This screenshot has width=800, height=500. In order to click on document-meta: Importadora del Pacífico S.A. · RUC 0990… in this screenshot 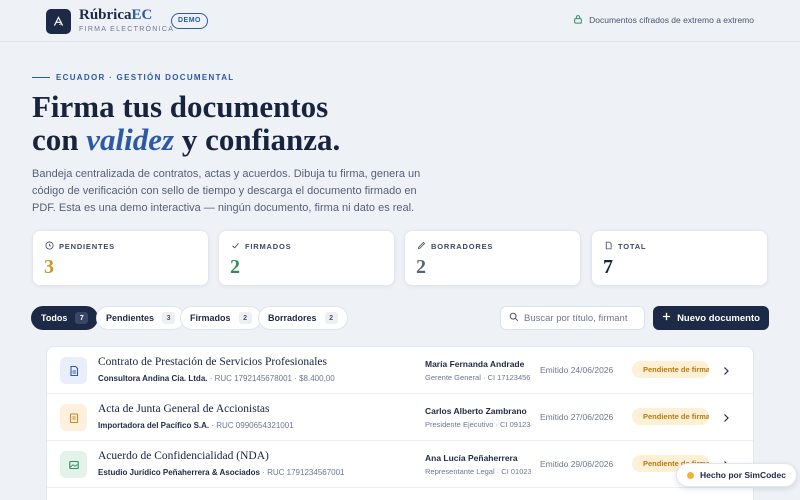, I will do `click(196, 425)`.